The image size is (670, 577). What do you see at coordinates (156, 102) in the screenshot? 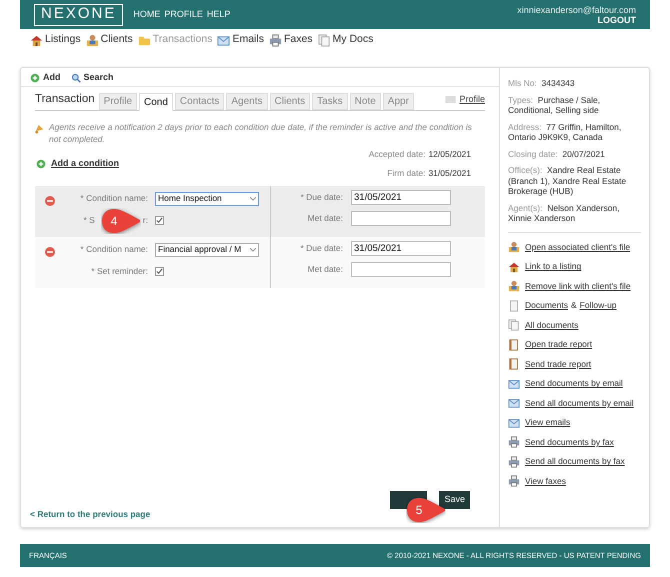
I see `tab: Cond` at bounding box center [156, 102].